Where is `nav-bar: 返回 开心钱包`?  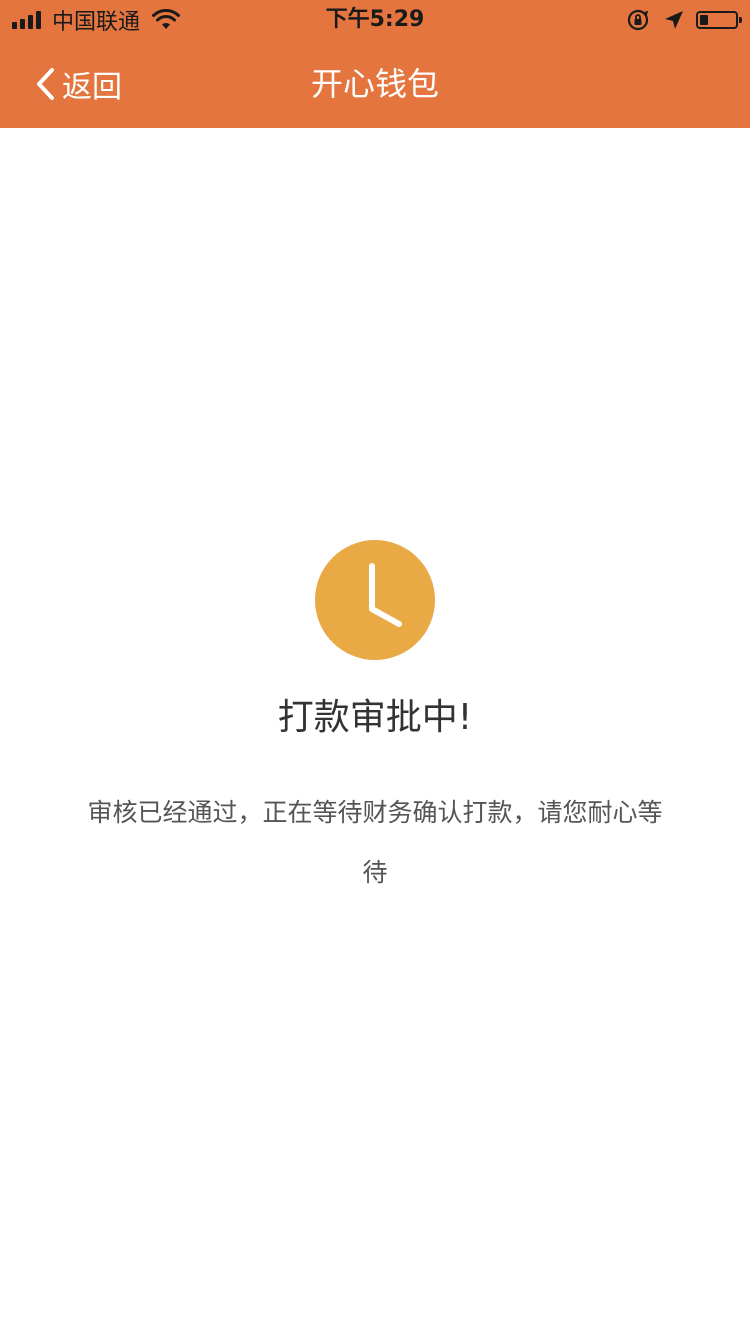
nav-bar: 返回 开心钱包 is located at coordinates (375, 84).